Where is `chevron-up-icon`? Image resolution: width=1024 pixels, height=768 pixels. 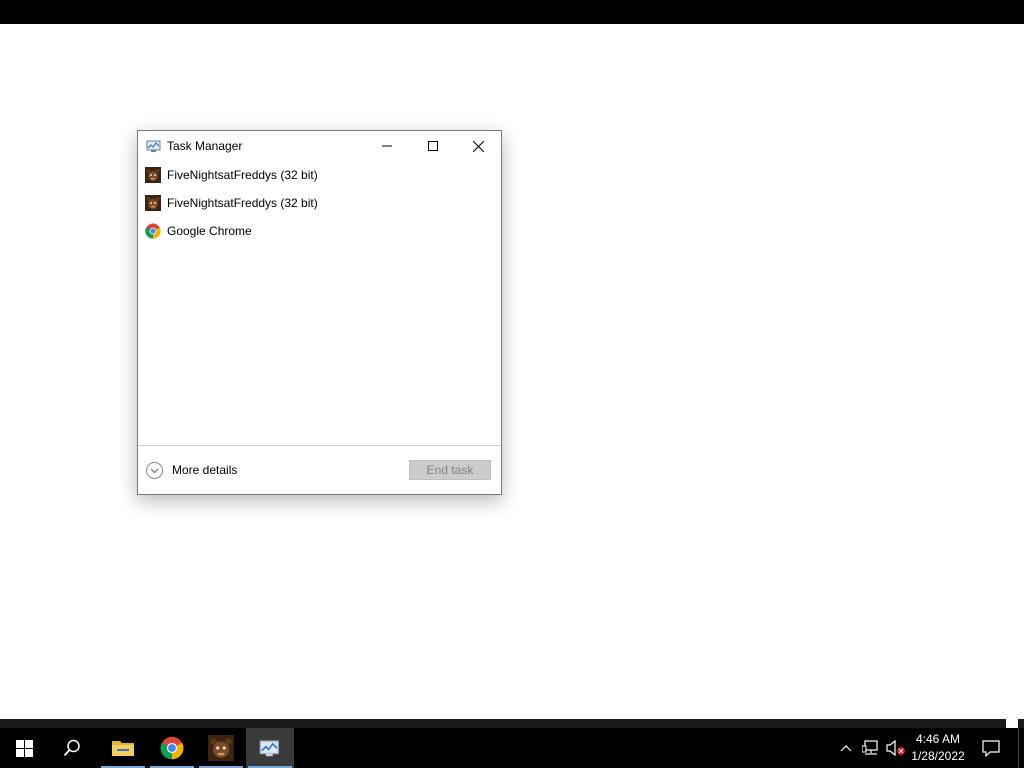 chevron-up-icon is located at coordinates (846, 748).